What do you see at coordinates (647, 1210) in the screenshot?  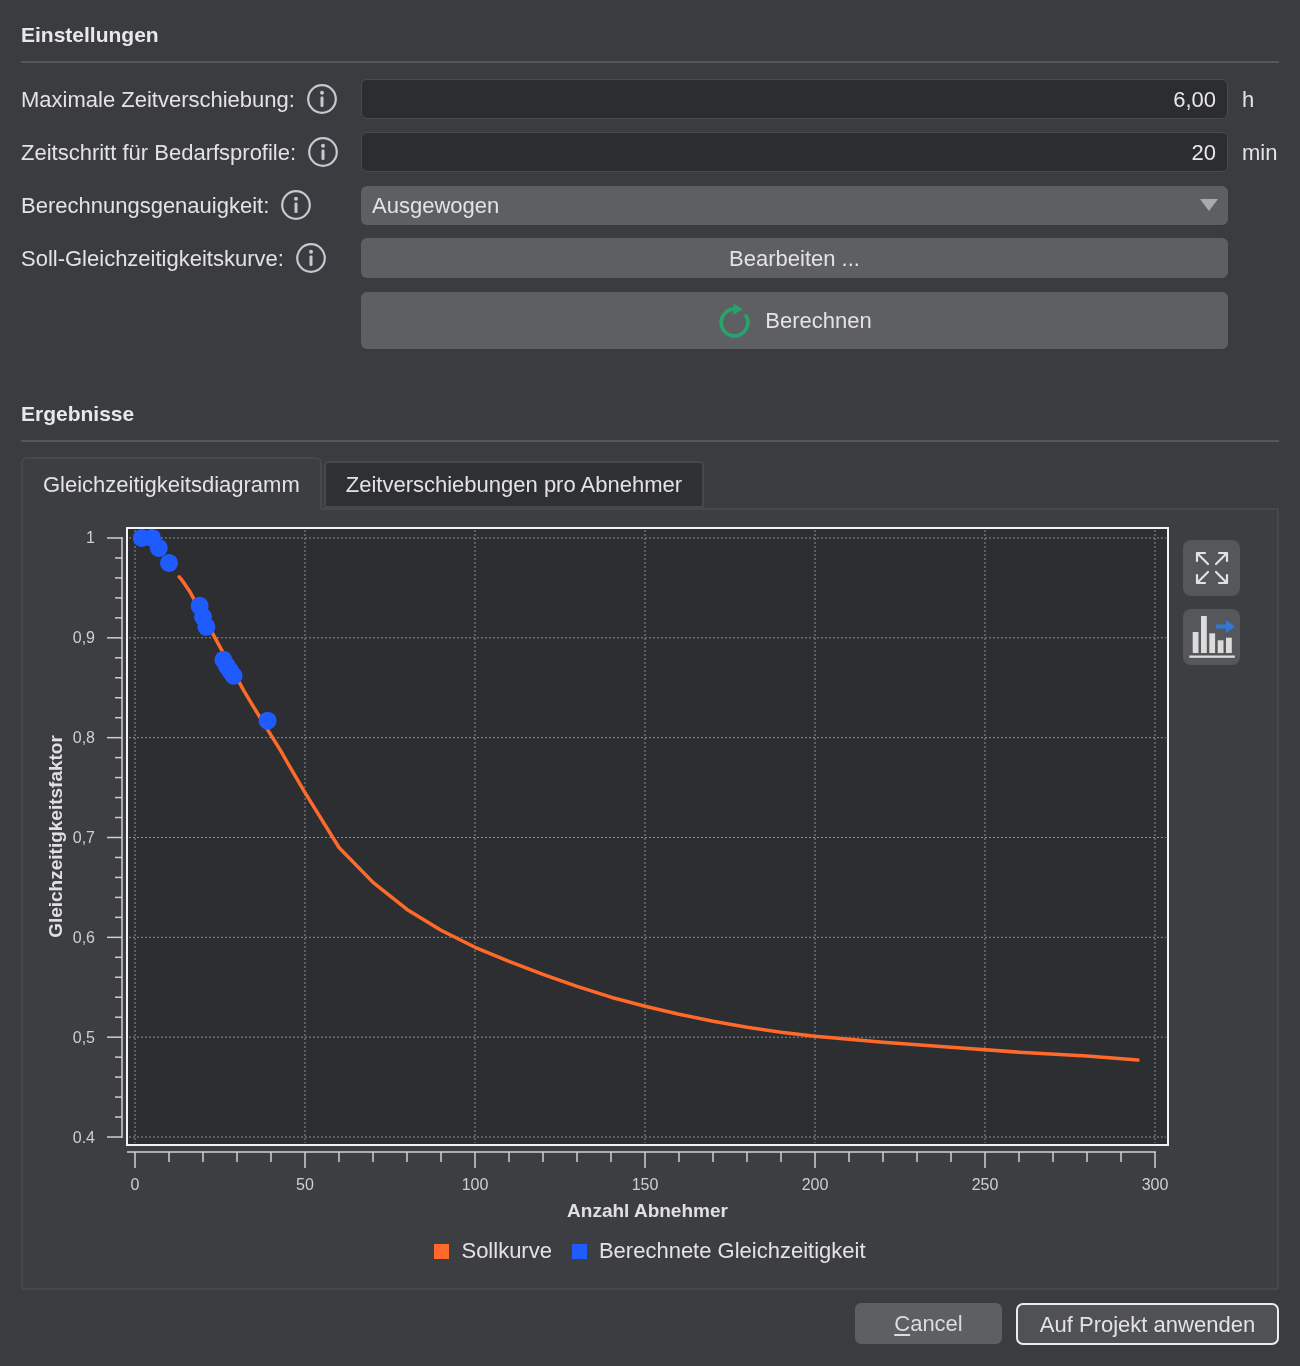 I see `axis-title: Anzahl Abnehmer` at bounding box center [647, 1210].